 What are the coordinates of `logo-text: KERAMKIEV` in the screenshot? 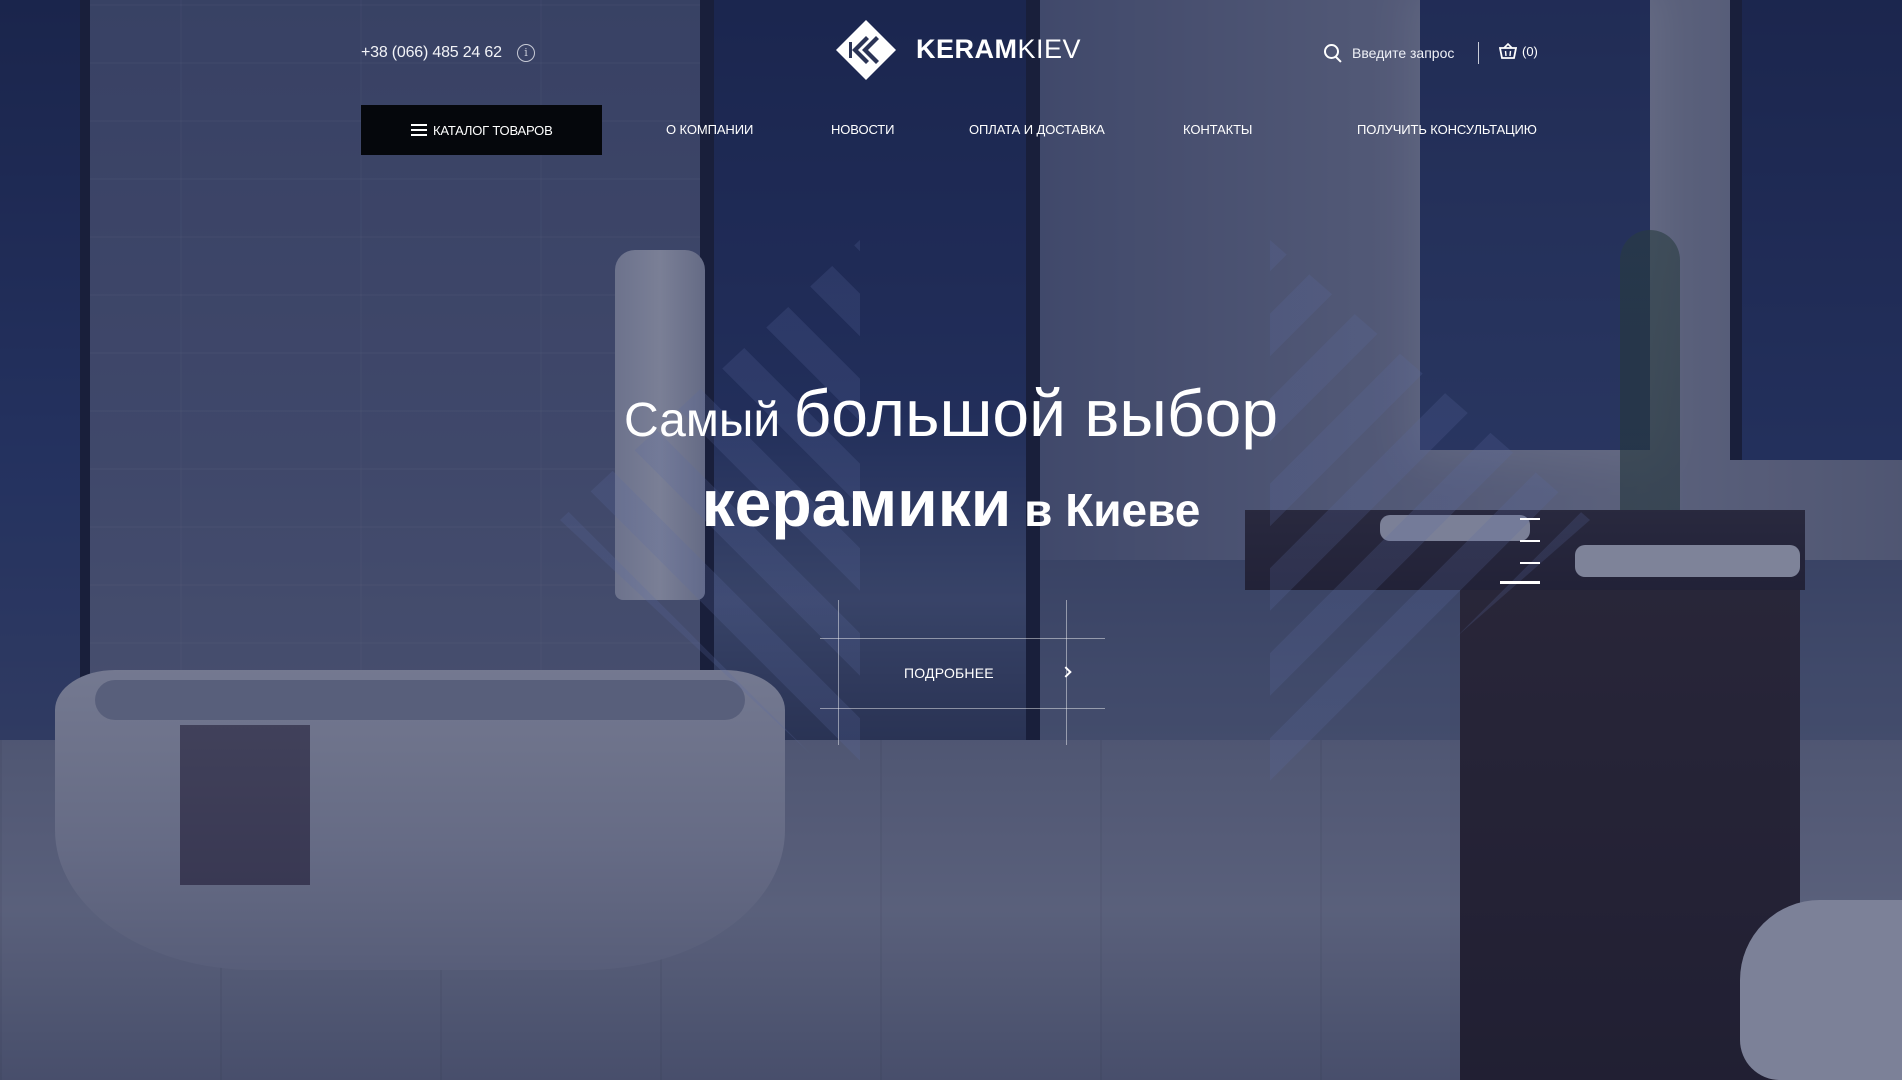 It's located at (999, 49).